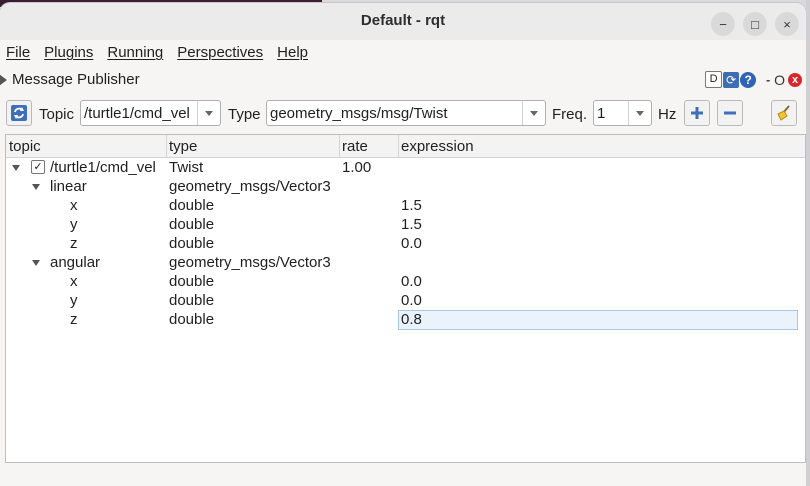  I want to click on refresh-button, so click(19, 113).